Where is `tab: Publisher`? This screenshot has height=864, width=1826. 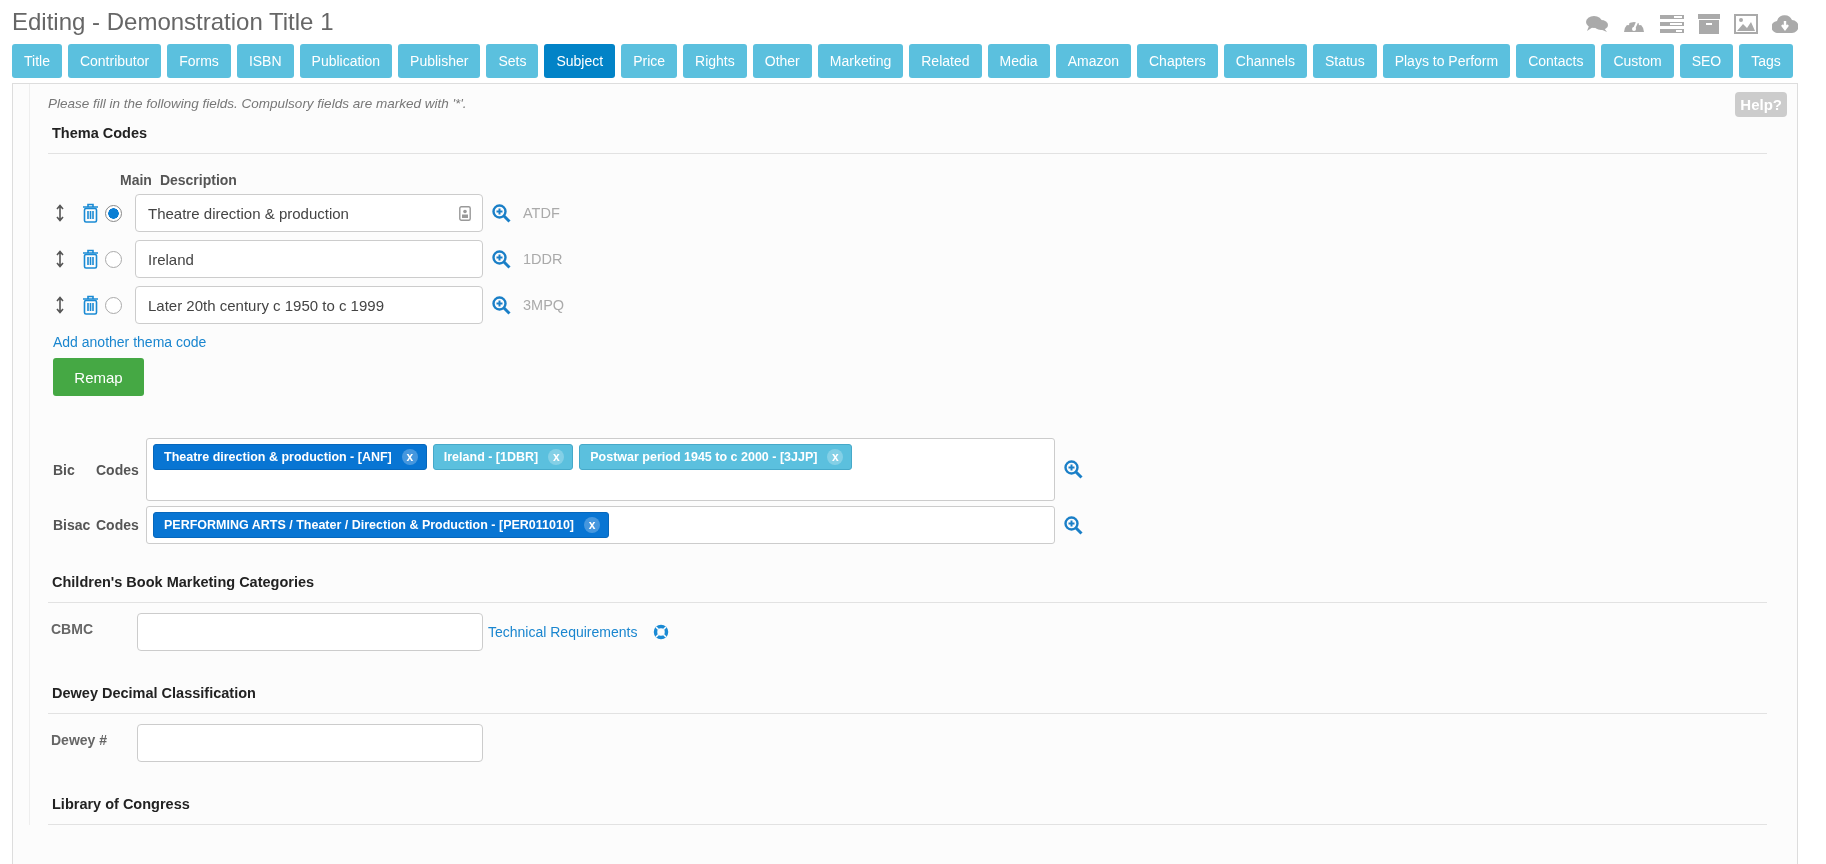
tab: Publisher is located at coordinates (439, 61).